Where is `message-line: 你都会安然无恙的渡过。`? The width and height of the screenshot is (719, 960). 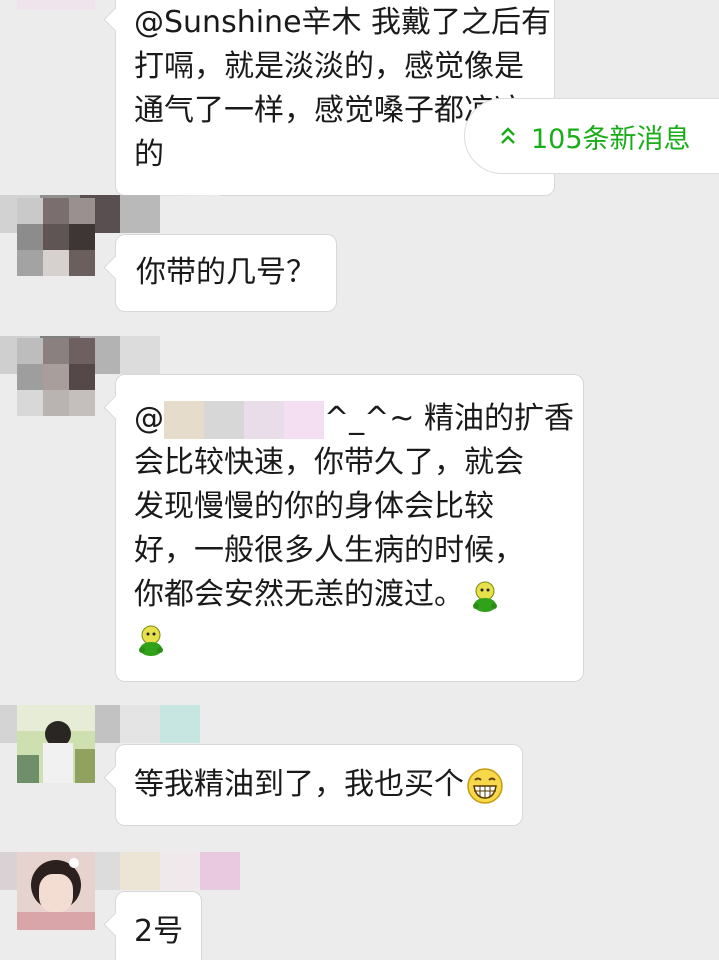 message-line: 你都会安然无恙的渡过。 is located at coordinates (349, 595).